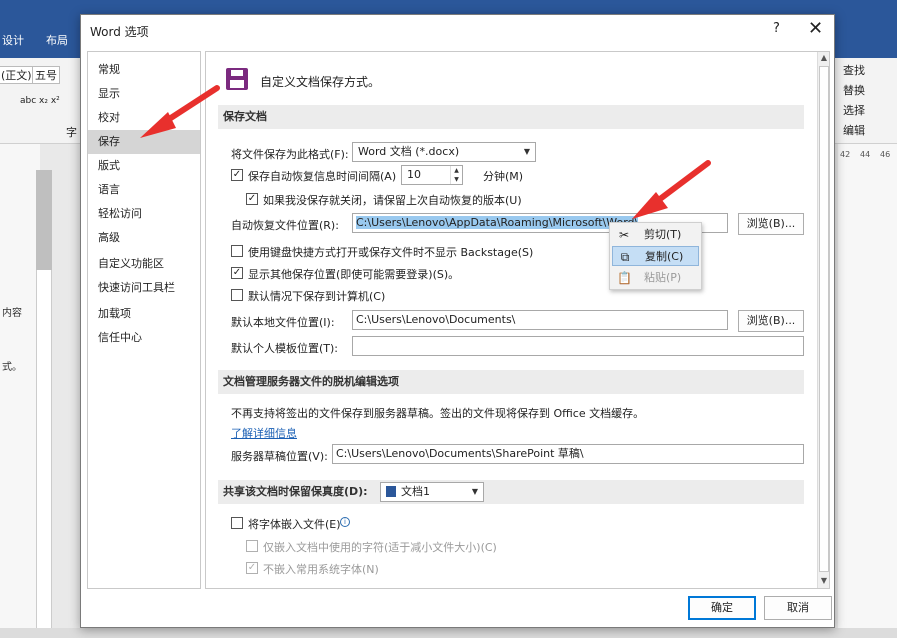 Image resolution: width=897 pixels, height=638 pixels. Describe the element at coordinates (180, 111) in the screenshot. I see `annotation-arrow-save` at that location.